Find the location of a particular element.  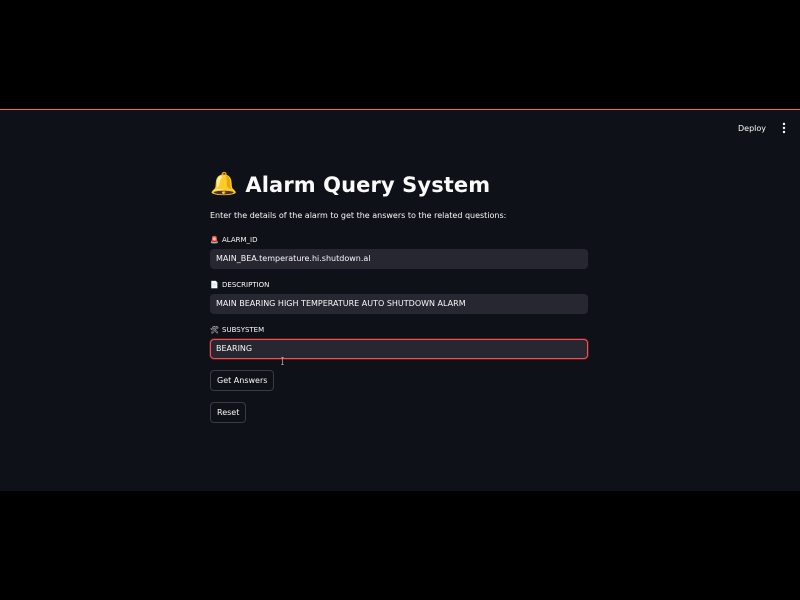

top-toolbar: Deploy is located at coordinates (766, 128).